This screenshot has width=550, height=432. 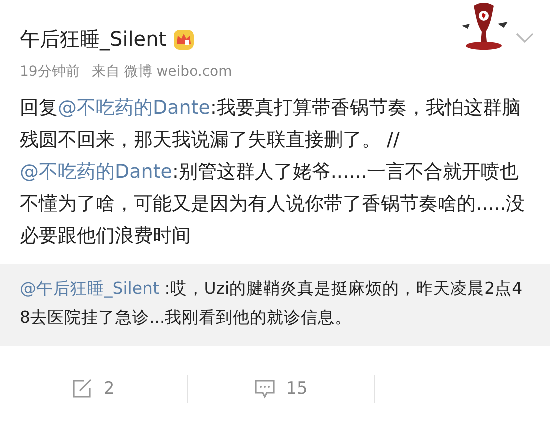 What do you see at coordinates (525, 38) in the screenshot?
I see `chevron-down-icon` at bounding box center [525, 38].